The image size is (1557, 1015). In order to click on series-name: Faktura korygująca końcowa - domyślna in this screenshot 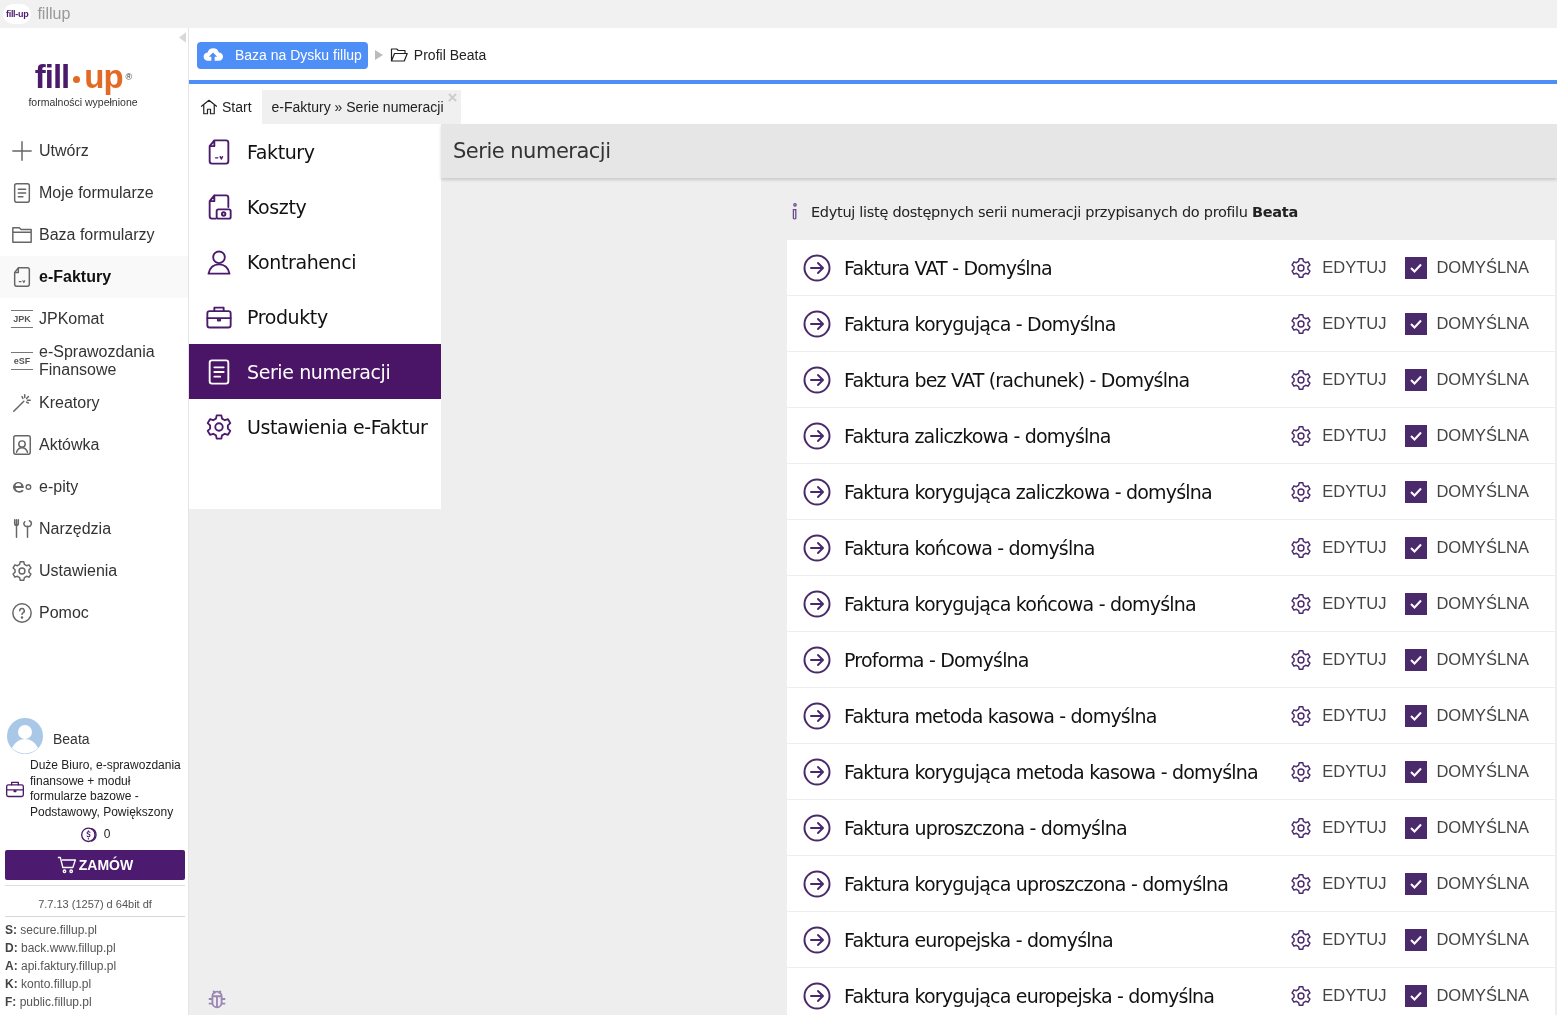, I will do `click(1020, 603)`.